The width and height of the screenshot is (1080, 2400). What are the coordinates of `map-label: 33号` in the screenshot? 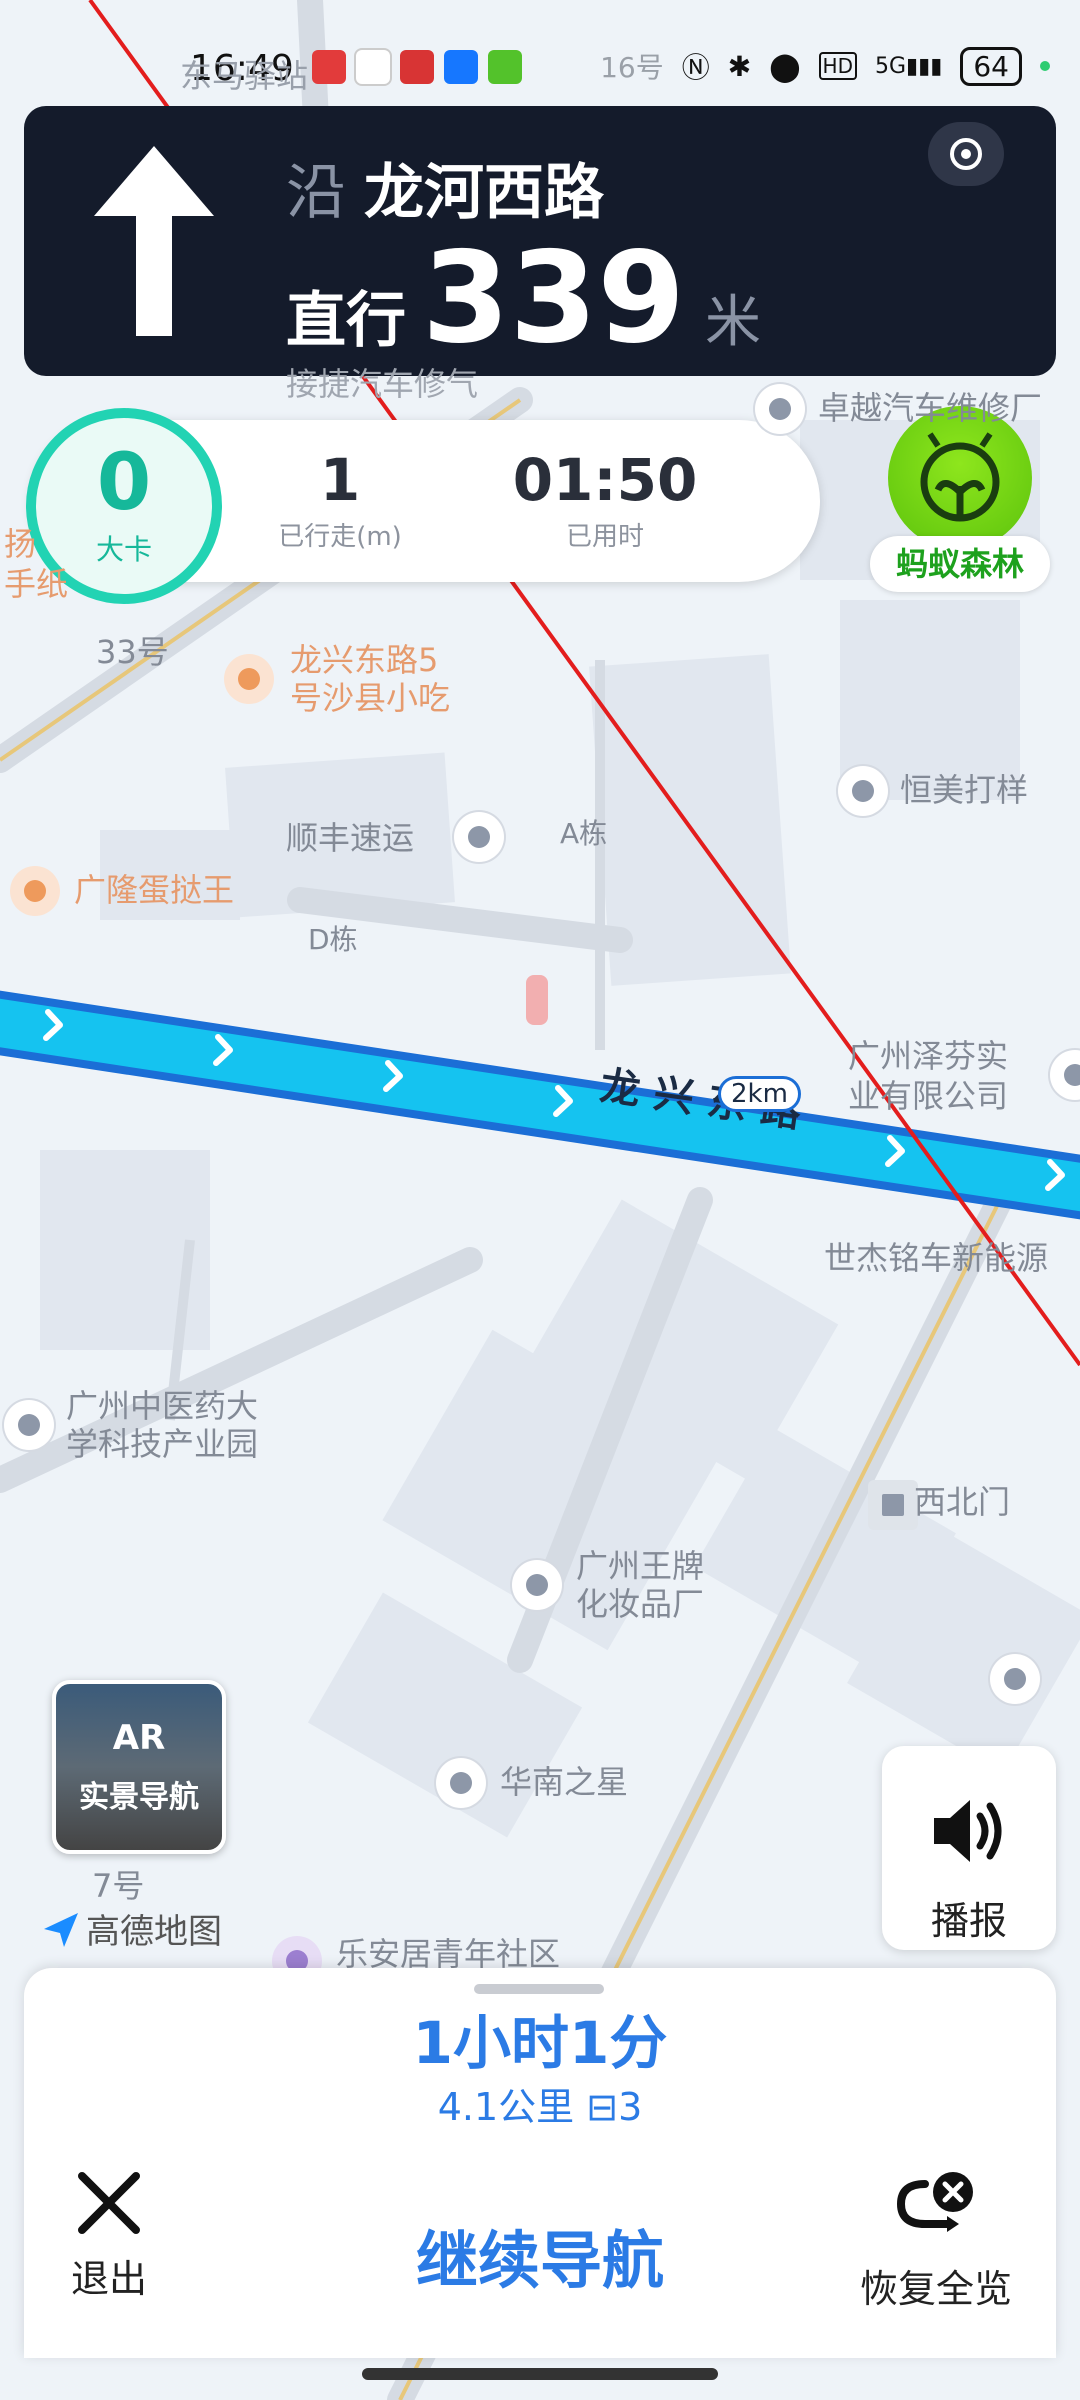 It's located at (132, 652).